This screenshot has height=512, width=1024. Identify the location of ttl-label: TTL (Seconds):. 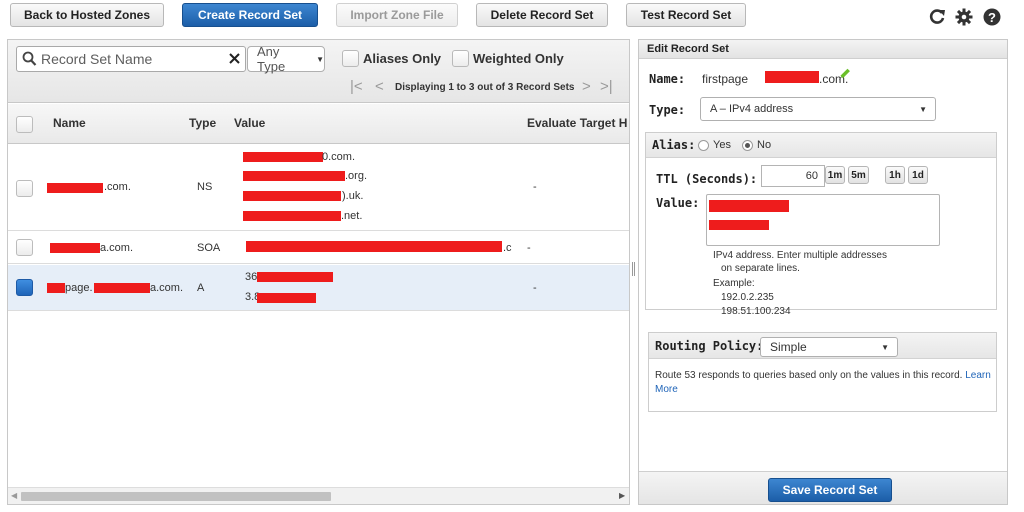
(707, 179).